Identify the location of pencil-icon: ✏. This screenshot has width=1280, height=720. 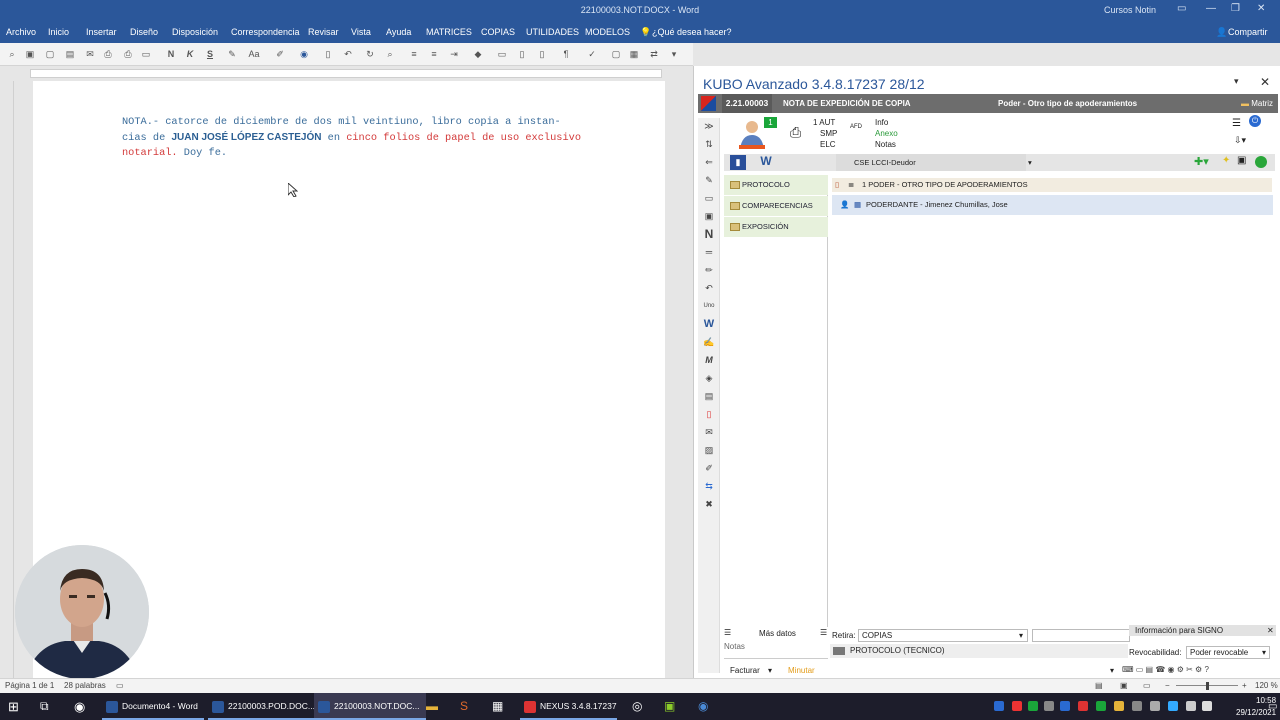
(709, 270).